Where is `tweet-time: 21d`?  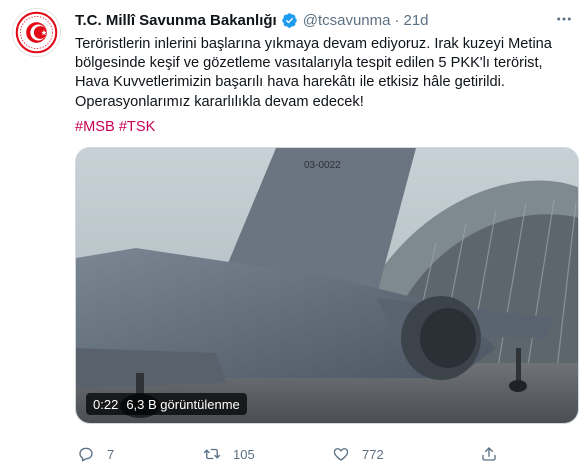 tweet-time: 21d is located at coordinates (415, 20).